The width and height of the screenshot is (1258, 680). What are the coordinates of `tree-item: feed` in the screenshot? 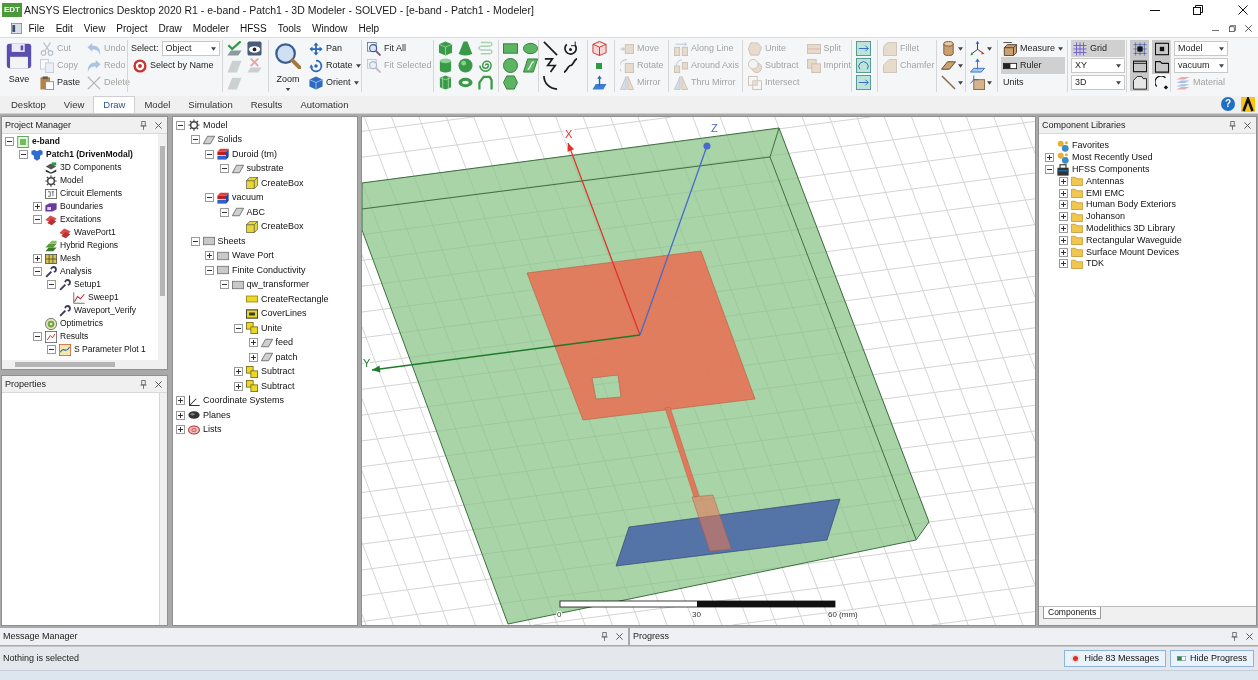 It's located at (277, 342).